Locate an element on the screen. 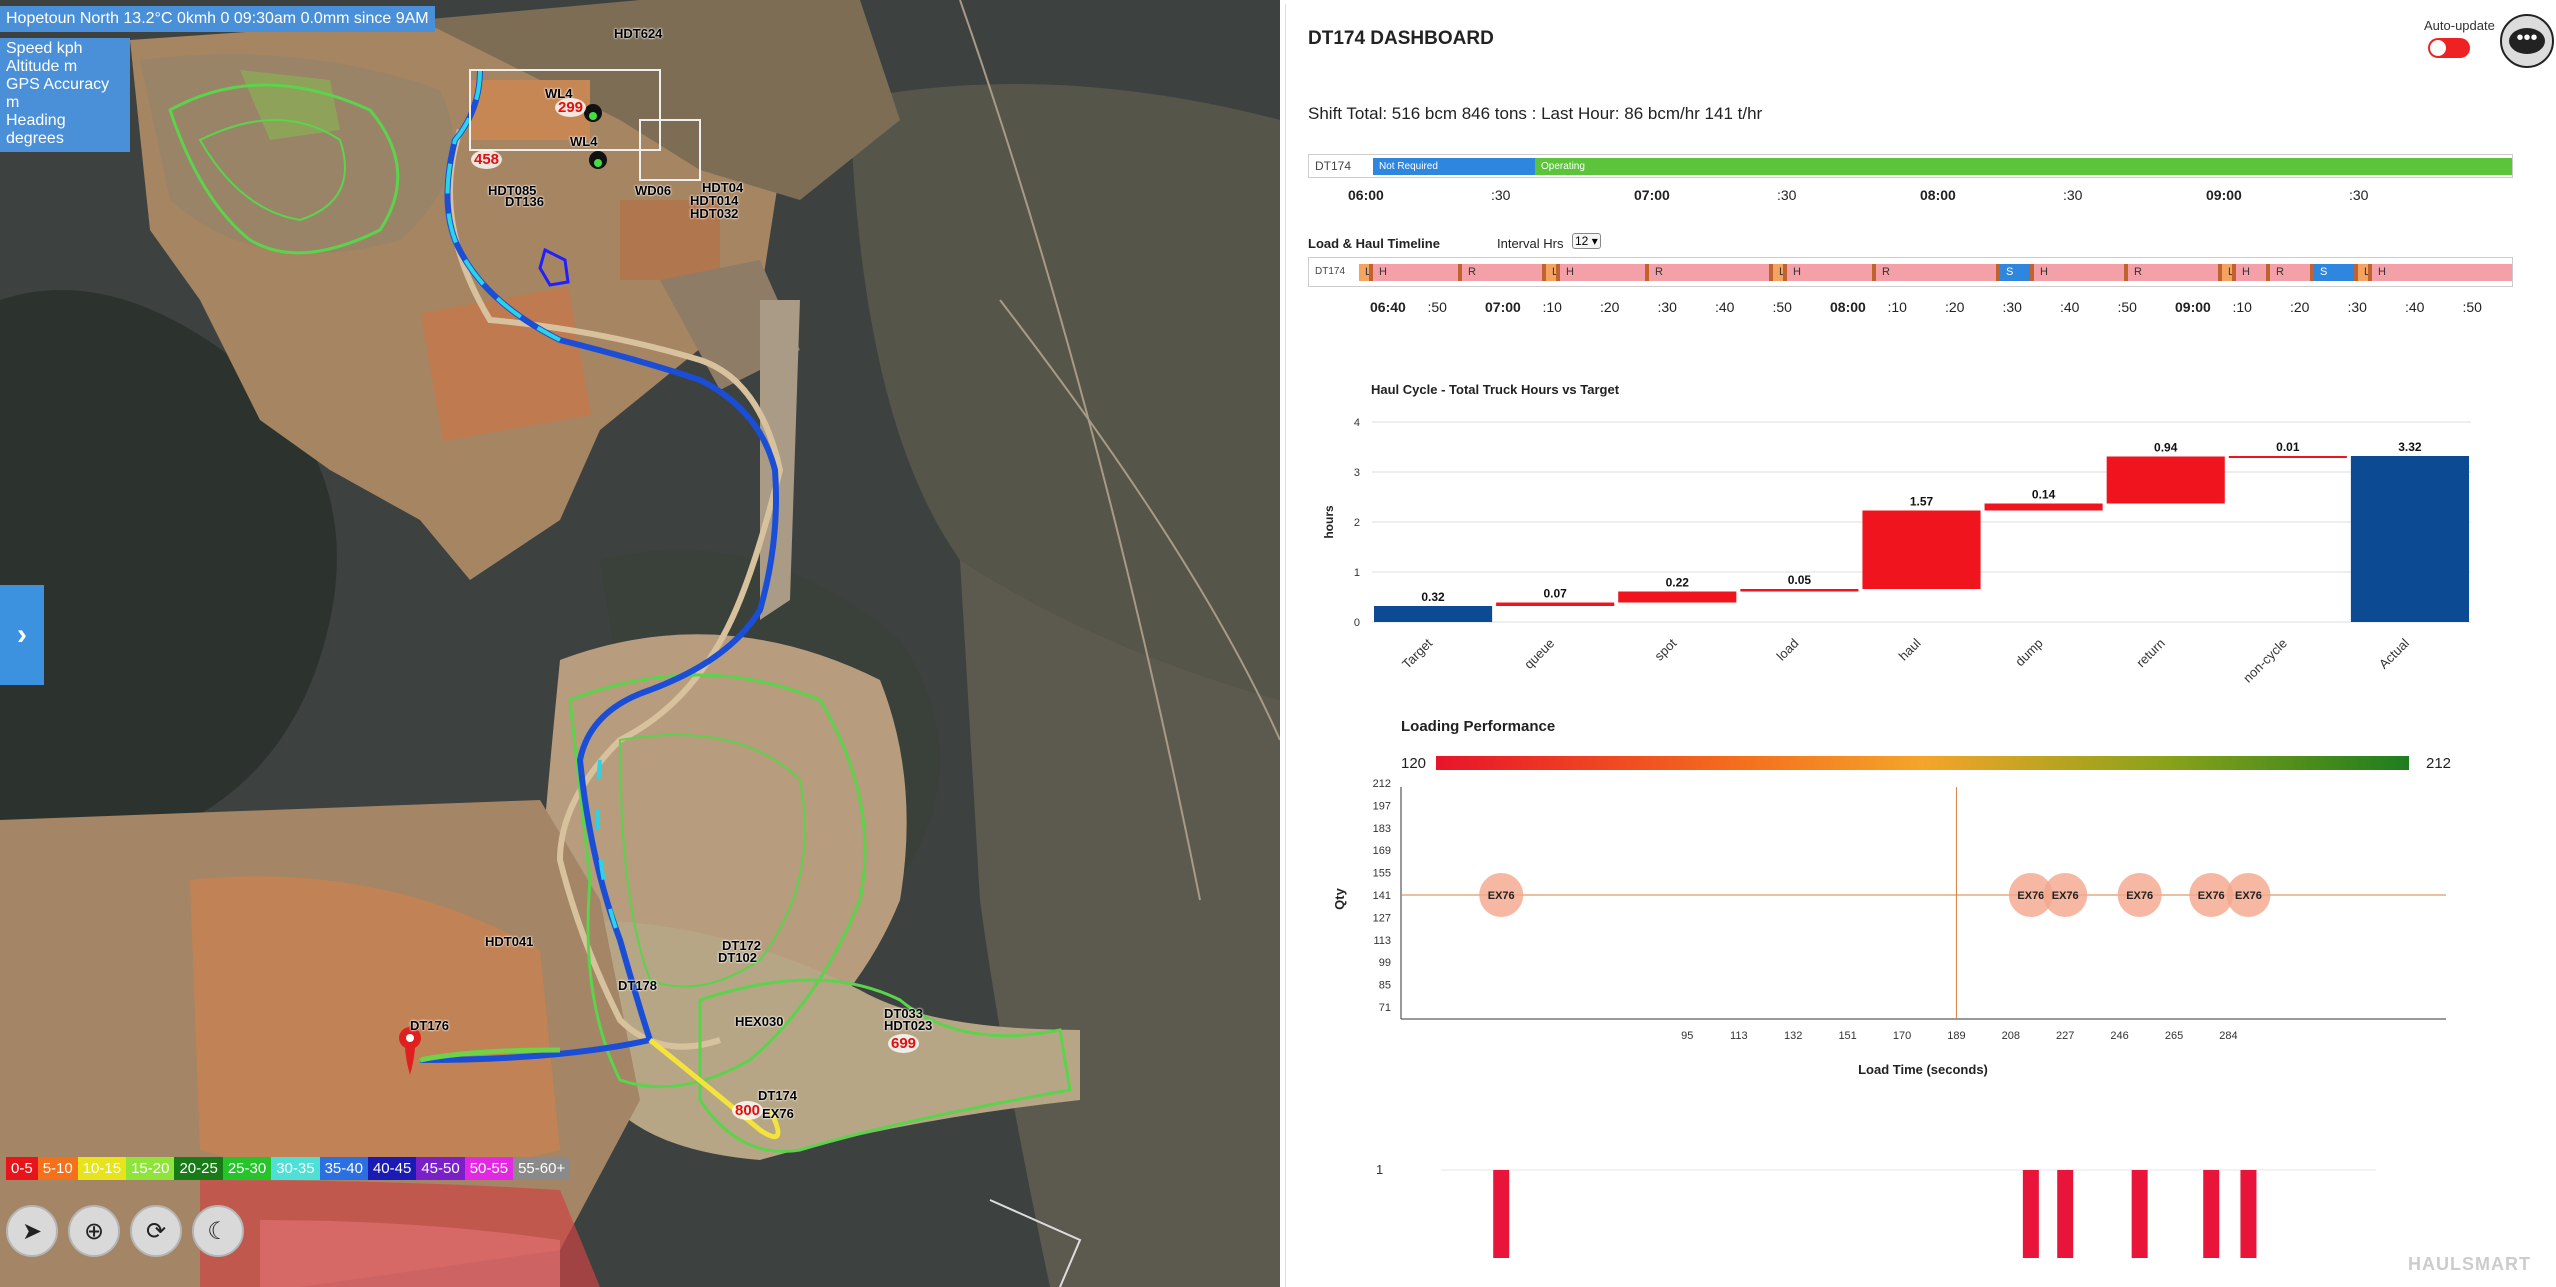 The height and width of the screenshot is (1287, 2556). map-count-badge: 699 is located at coordinates (904, 1043).